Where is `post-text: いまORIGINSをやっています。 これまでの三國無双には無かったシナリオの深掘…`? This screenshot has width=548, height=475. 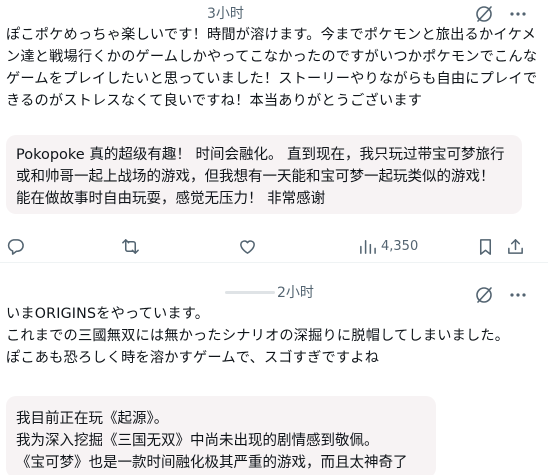 post-text: いまORIGINSをやっています。 これまでの三國無双には無かったシナリオの深掘… is located at coordinates (258, 336).